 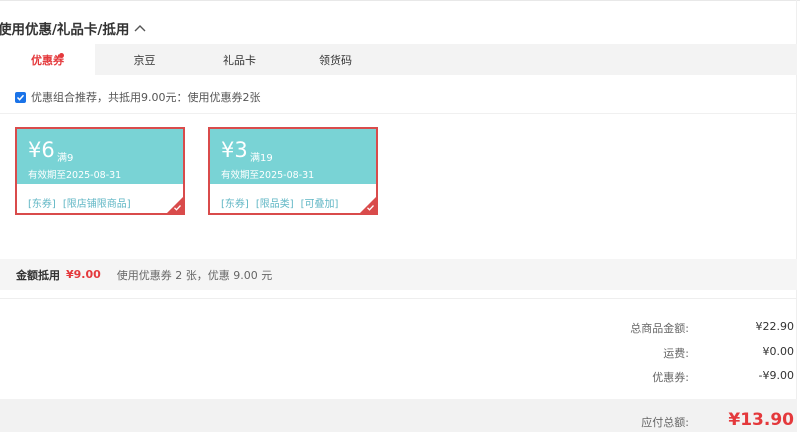 I want to click on coupon-tag: [限店铺限商品], so click(x=96, y=204).